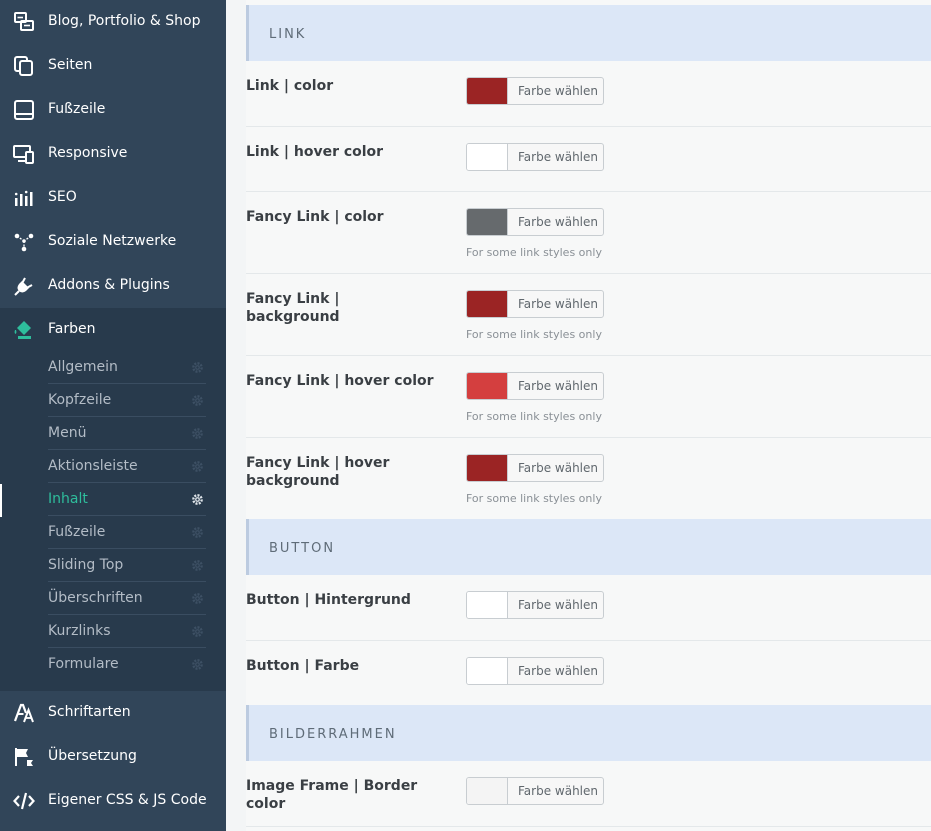 The width and height of the screenshot is (931, 831). Describe the element at coordinates (290, 86) in the screenshot. I see `setting-label: Link | color` at that location.